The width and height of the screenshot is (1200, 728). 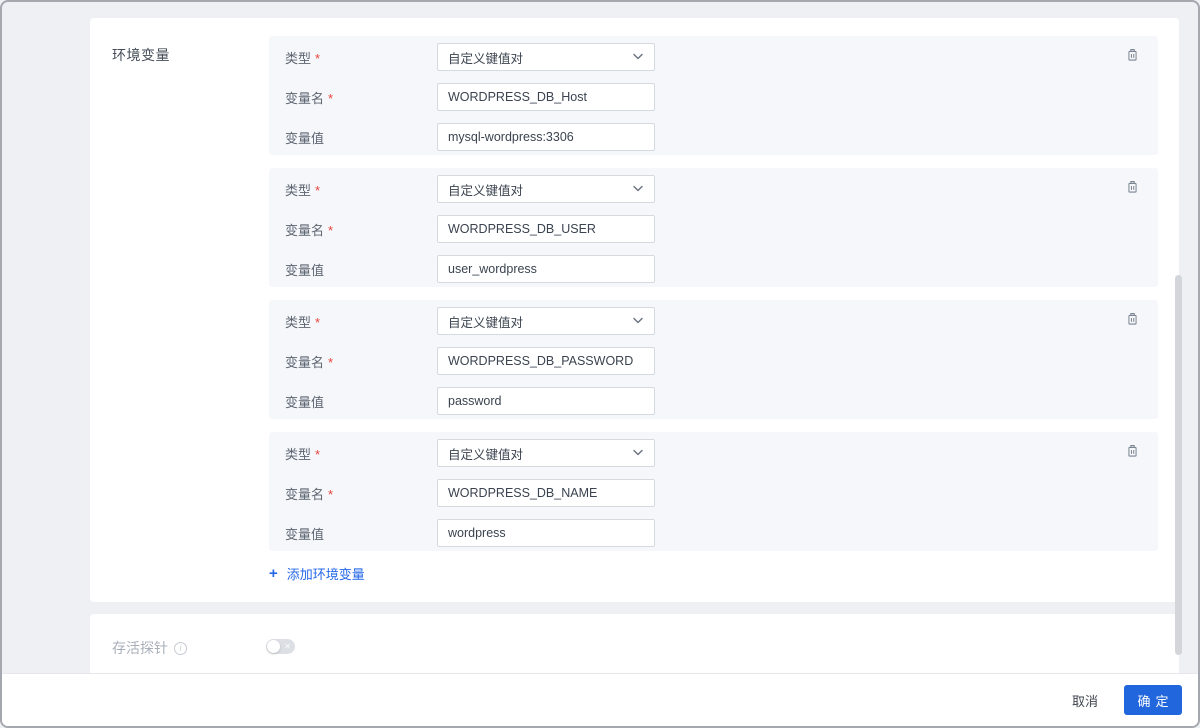 I want to click on env-section-title: 环境变量, so click(x=141, y=55).